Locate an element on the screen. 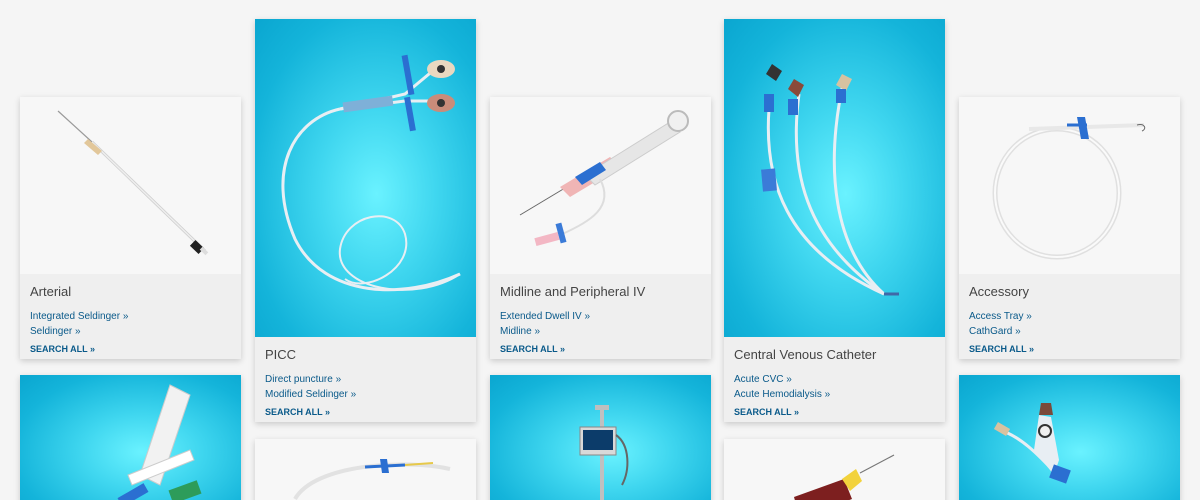 The image size is (1200, 500). link-modified-seldinger: Modified Seldinger » is located at coordinates (365, 394).